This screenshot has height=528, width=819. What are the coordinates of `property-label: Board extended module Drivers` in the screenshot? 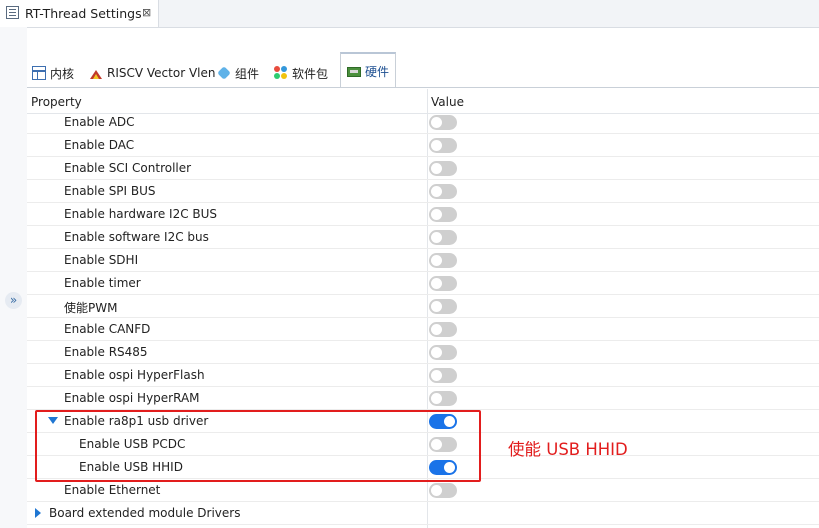 It's located at (145, 513).